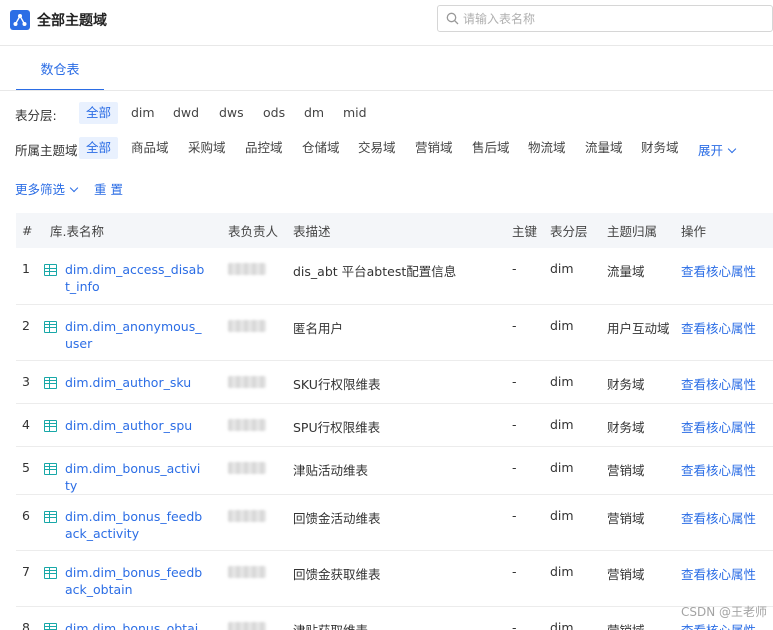 This screenshot has width=773, height=630. I want to click on row-index: 6, so click(30, 522).